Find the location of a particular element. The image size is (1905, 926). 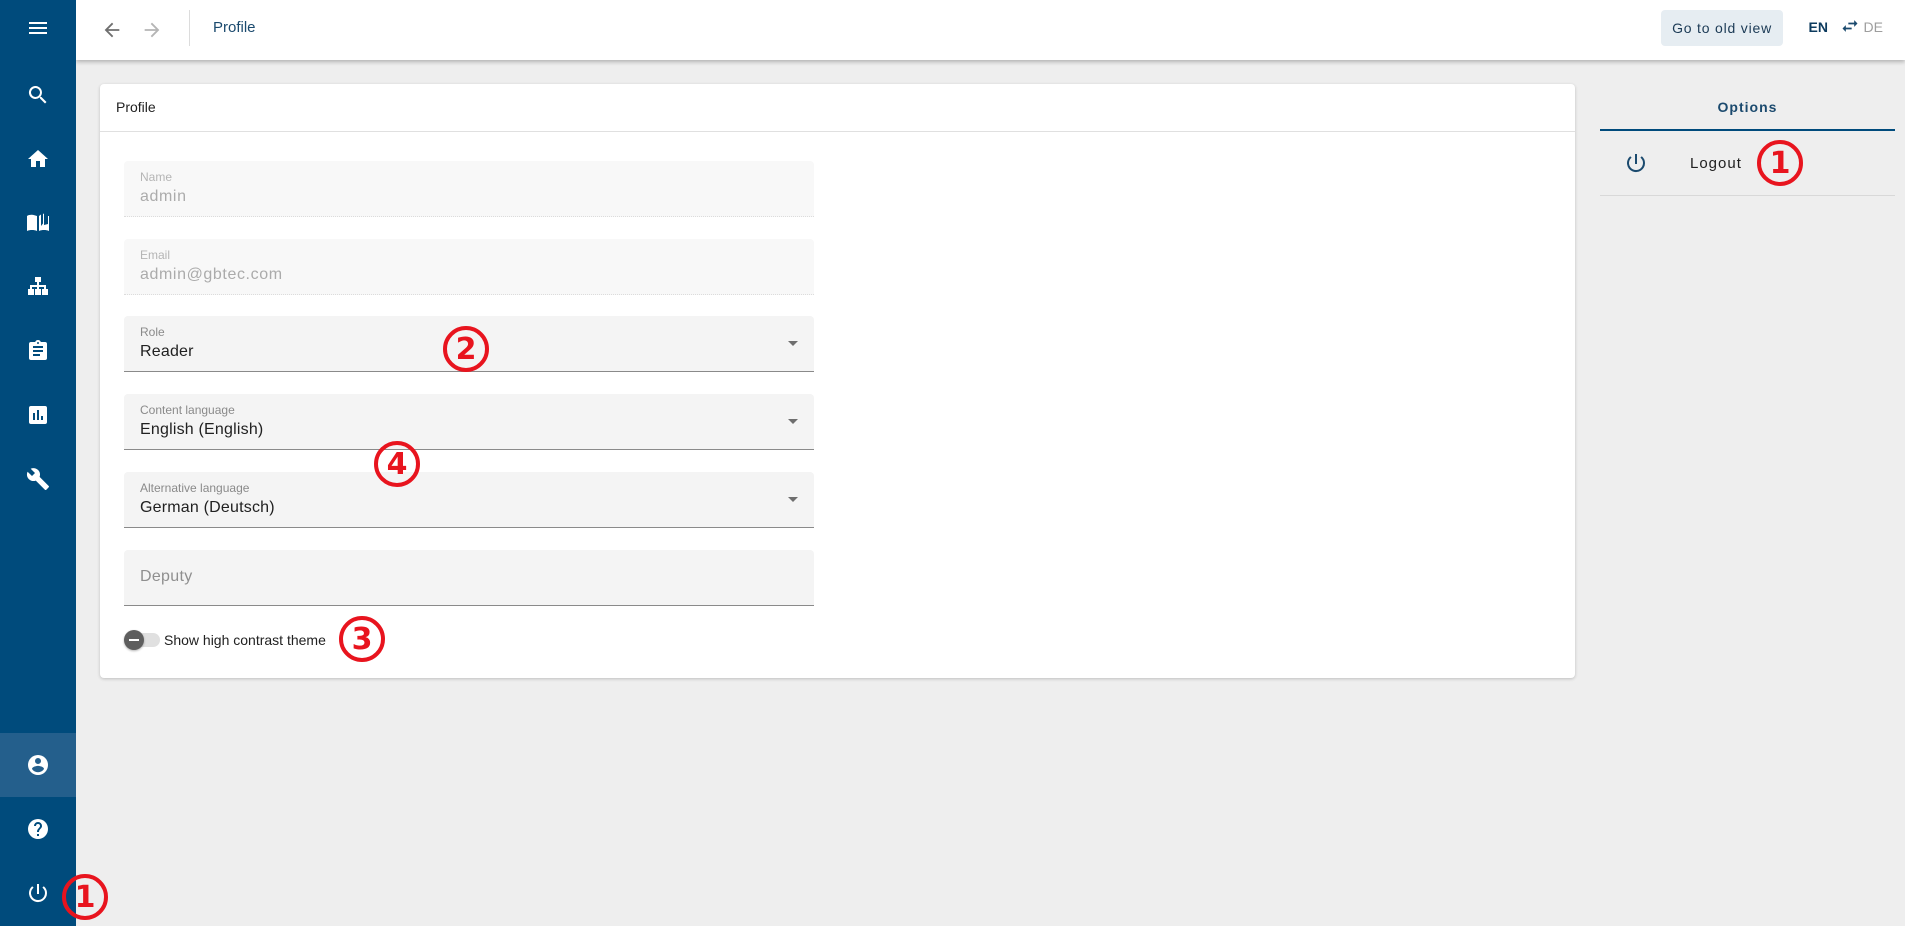

language-de: DE is located at coordinates (1873, 27).